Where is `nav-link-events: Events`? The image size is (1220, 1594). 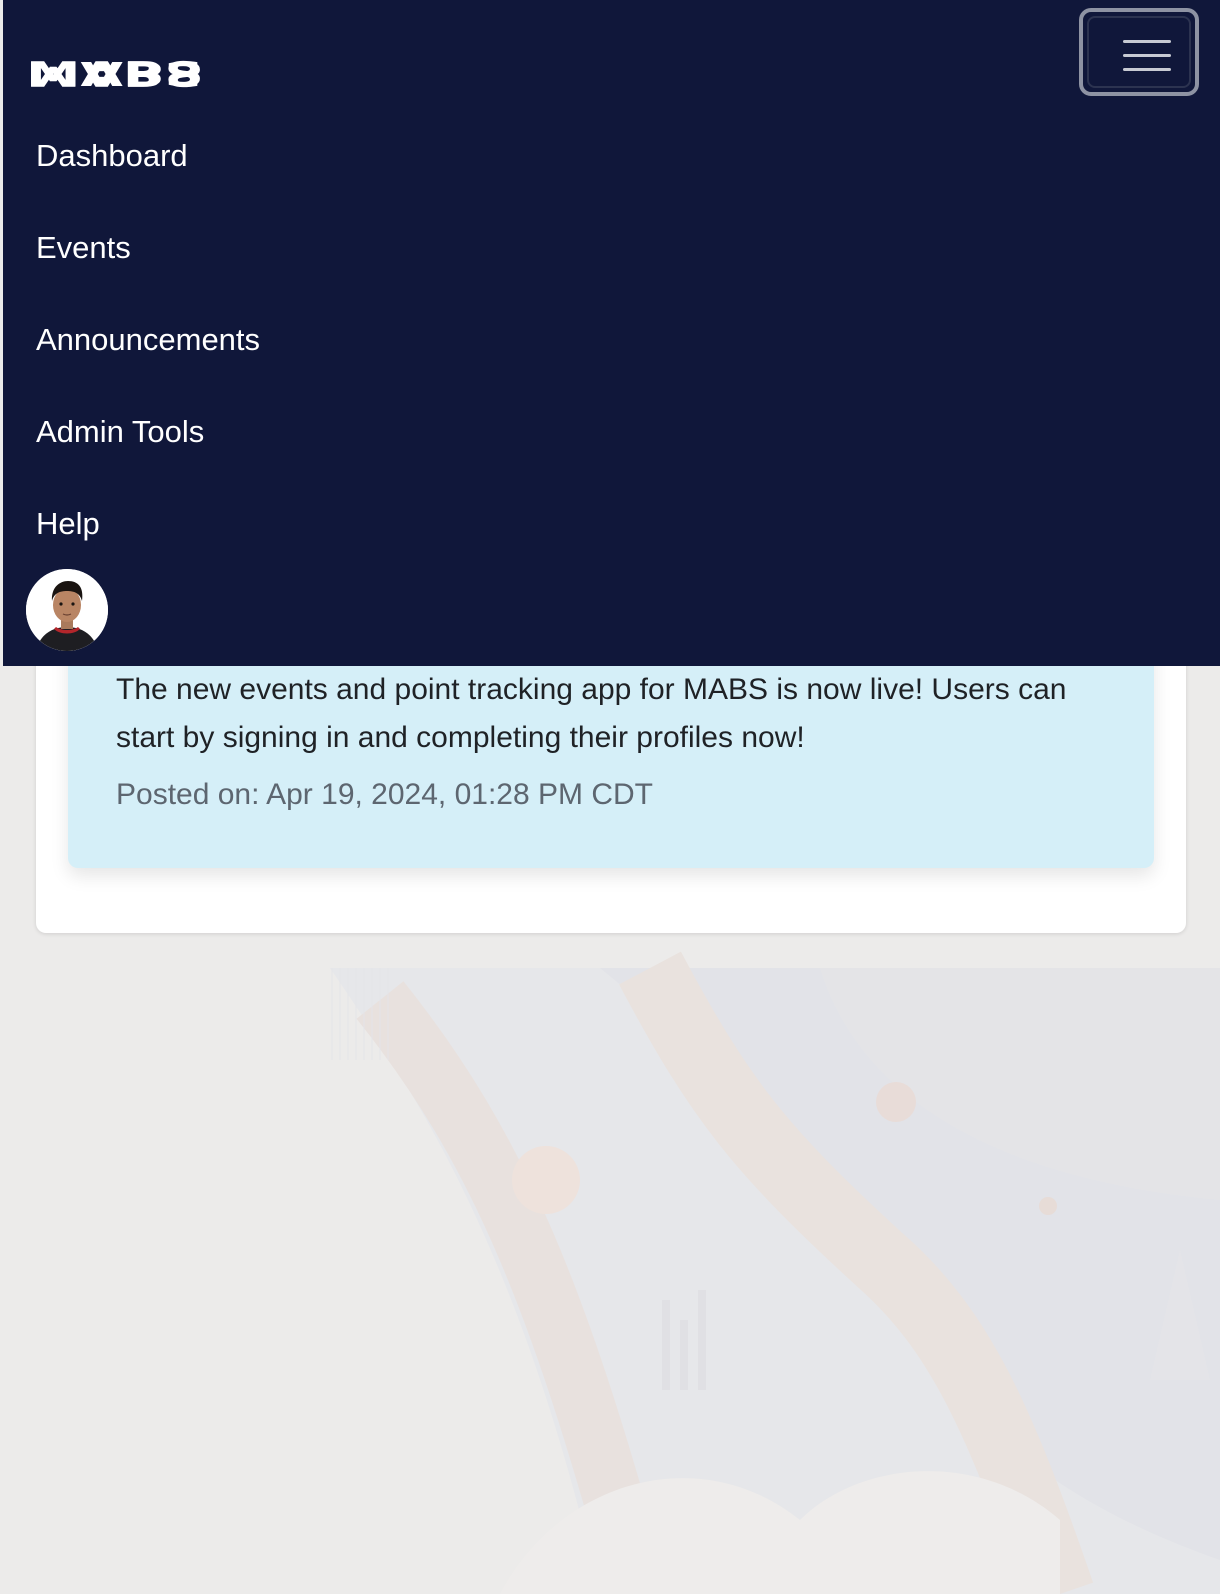 nav-link-events: Events is located at coordinates (148, 248).